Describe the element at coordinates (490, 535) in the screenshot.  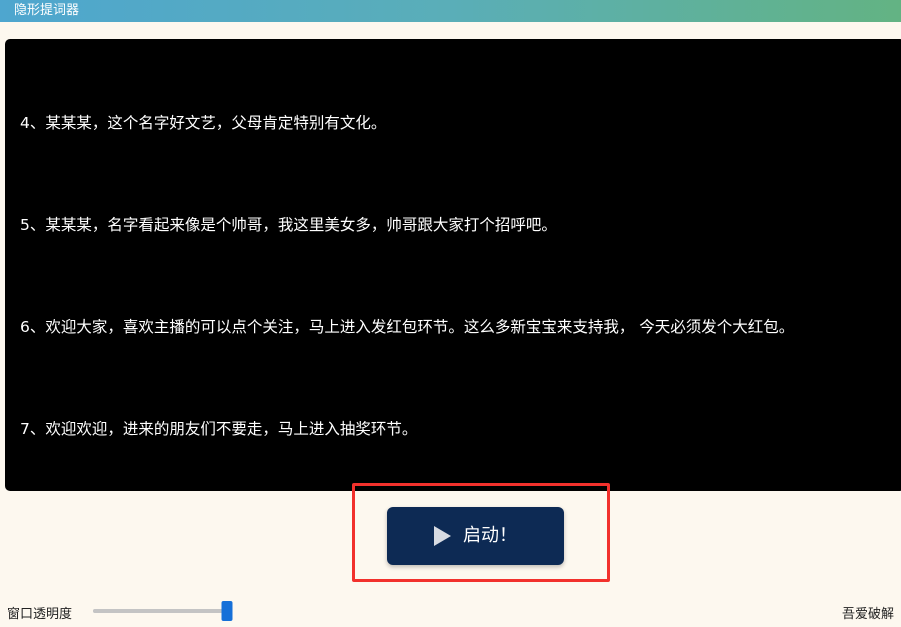
I see `start-button-label: 启动！` at that location.